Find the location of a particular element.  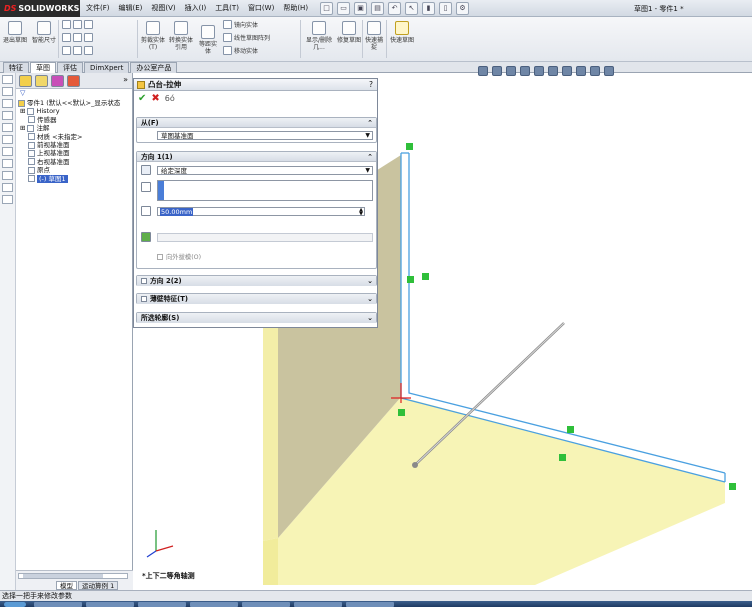

draft-toggle-icon is located at coordinates (146, 237).